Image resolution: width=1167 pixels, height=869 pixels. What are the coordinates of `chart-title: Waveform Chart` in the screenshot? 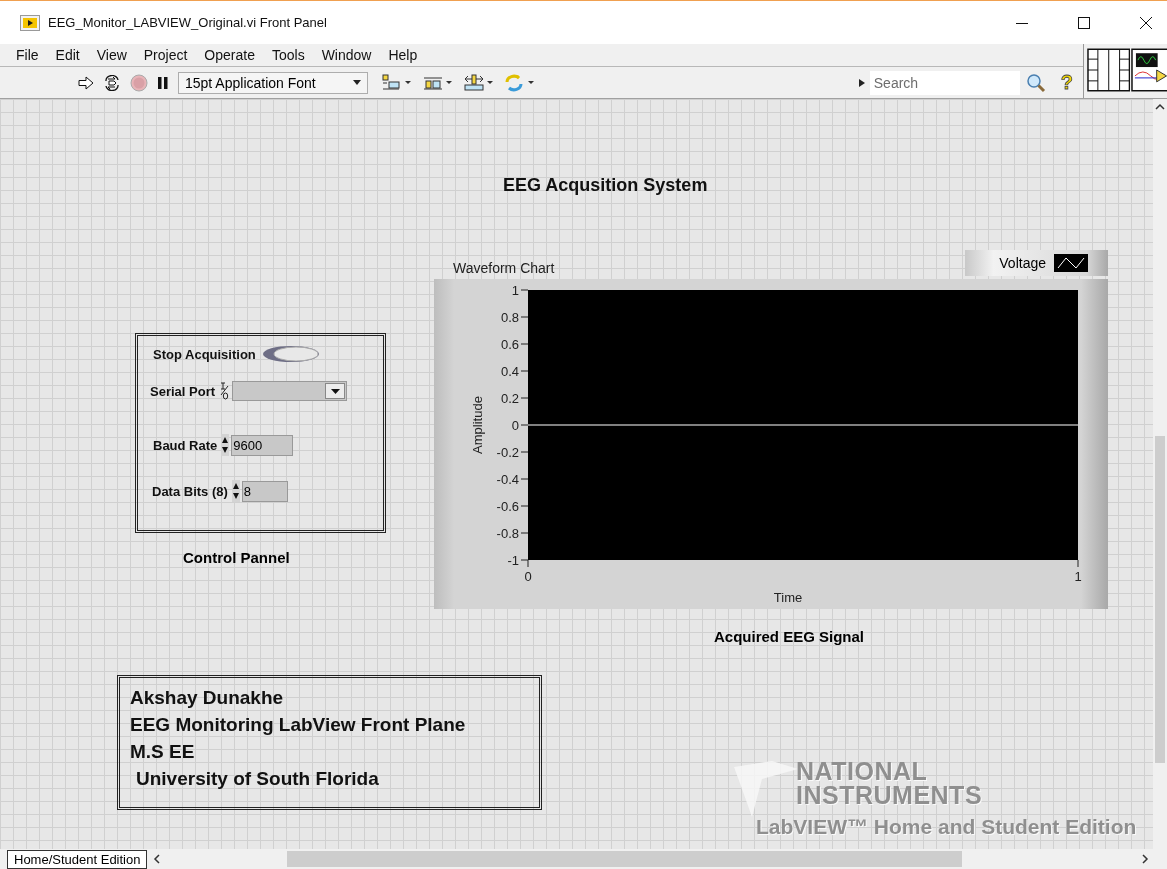 It's located at (504, 268).